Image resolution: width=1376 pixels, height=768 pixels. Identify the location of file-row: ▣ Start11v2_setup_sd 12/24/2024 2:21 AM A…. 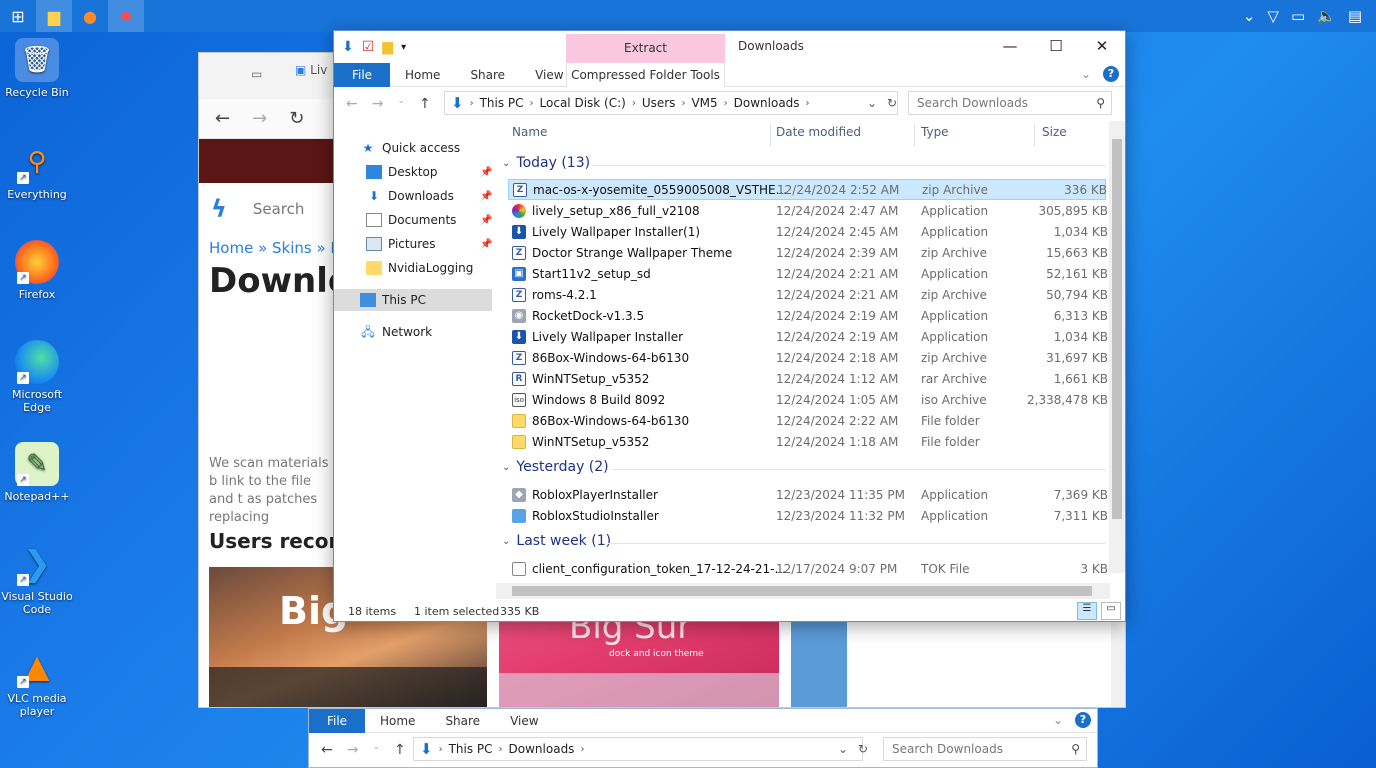
(808, 273).